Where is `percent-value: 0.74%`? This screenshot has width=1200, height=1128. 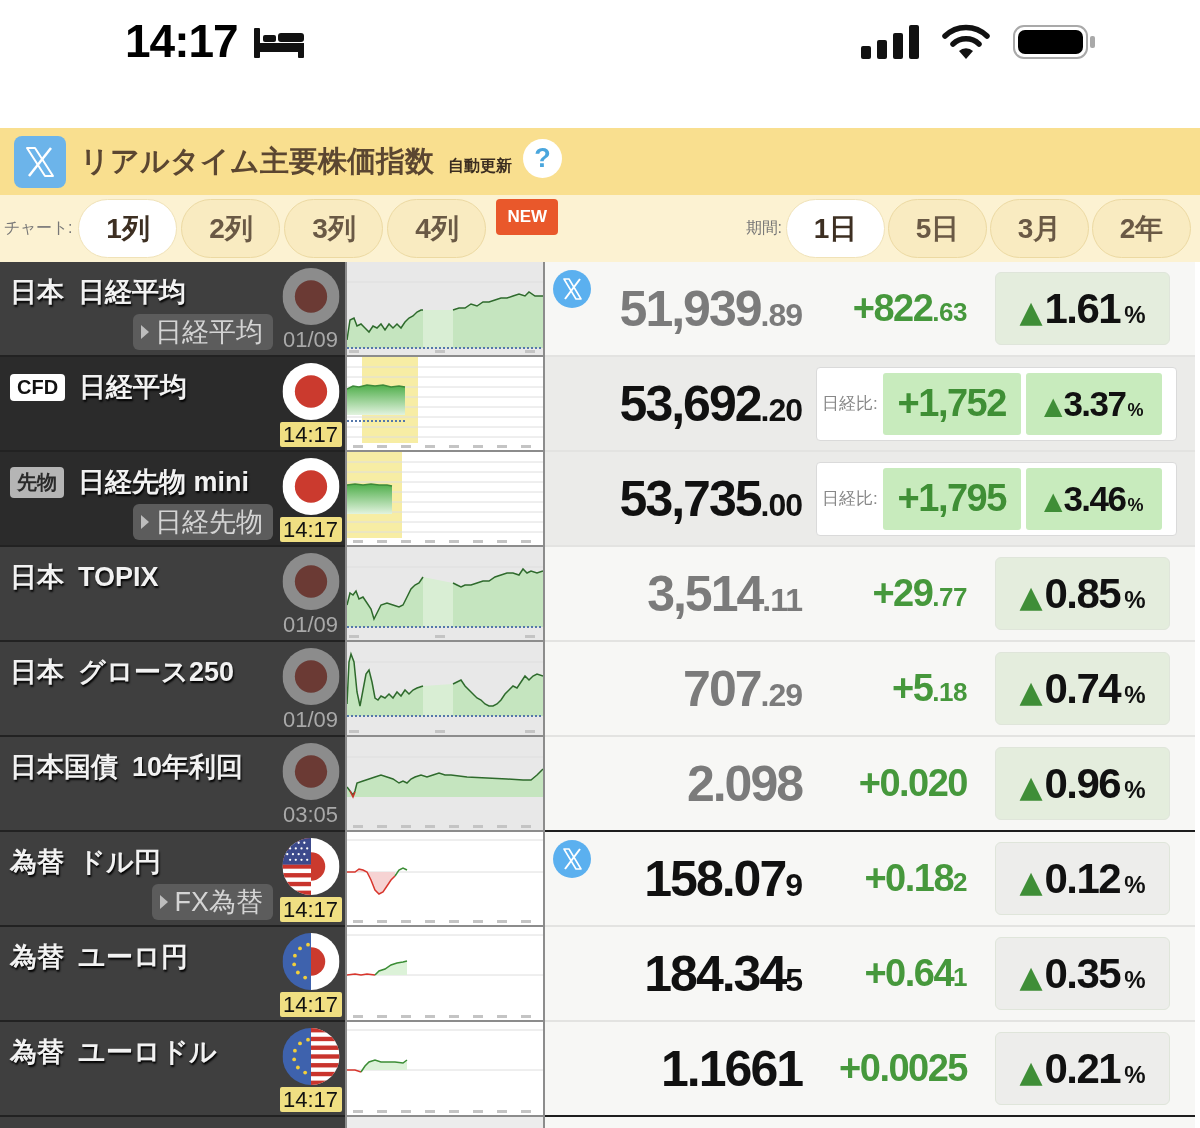 percent-value: 0.74% is located at coordinates (1095, 688).